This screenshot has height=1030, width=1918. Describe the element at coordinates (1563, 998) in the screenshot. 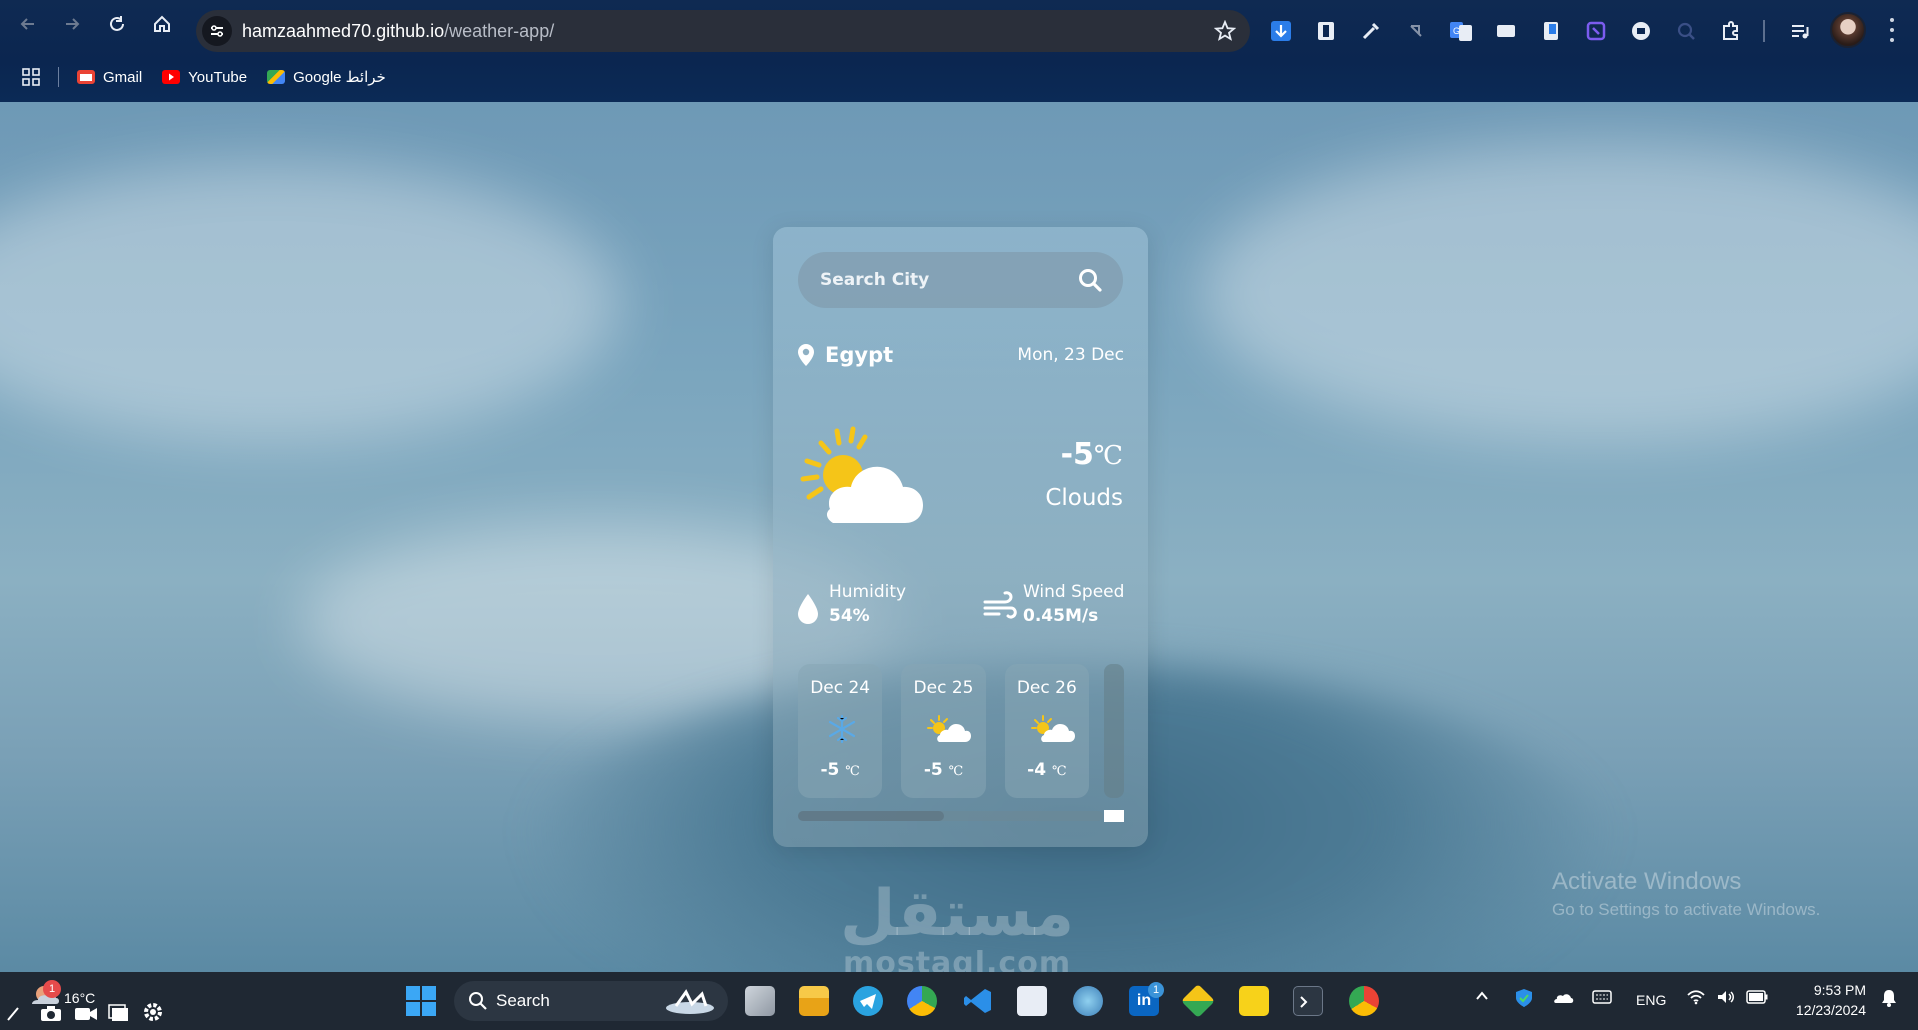

I see `onedrive-icon` at that location.